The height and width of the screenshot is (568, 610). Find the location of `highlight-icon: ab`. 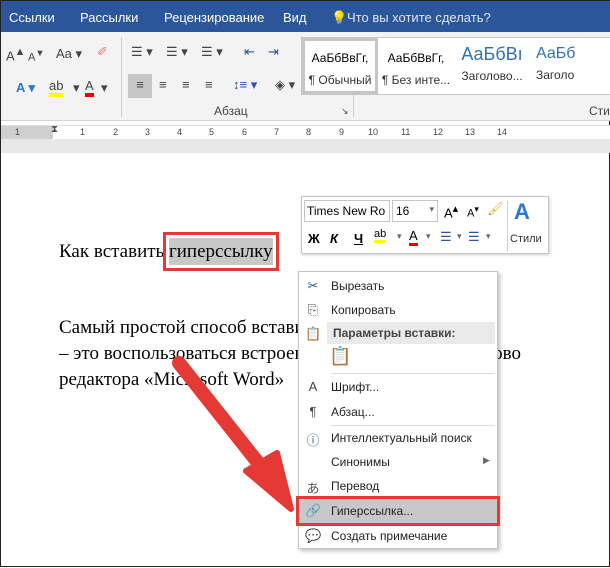

highlight-icon: ab is located at coordinates (380, 235).